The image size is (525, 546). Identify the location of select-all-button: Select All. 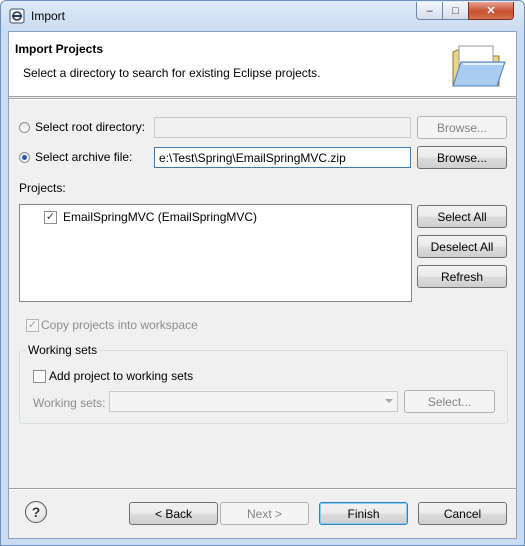
(462, 216).